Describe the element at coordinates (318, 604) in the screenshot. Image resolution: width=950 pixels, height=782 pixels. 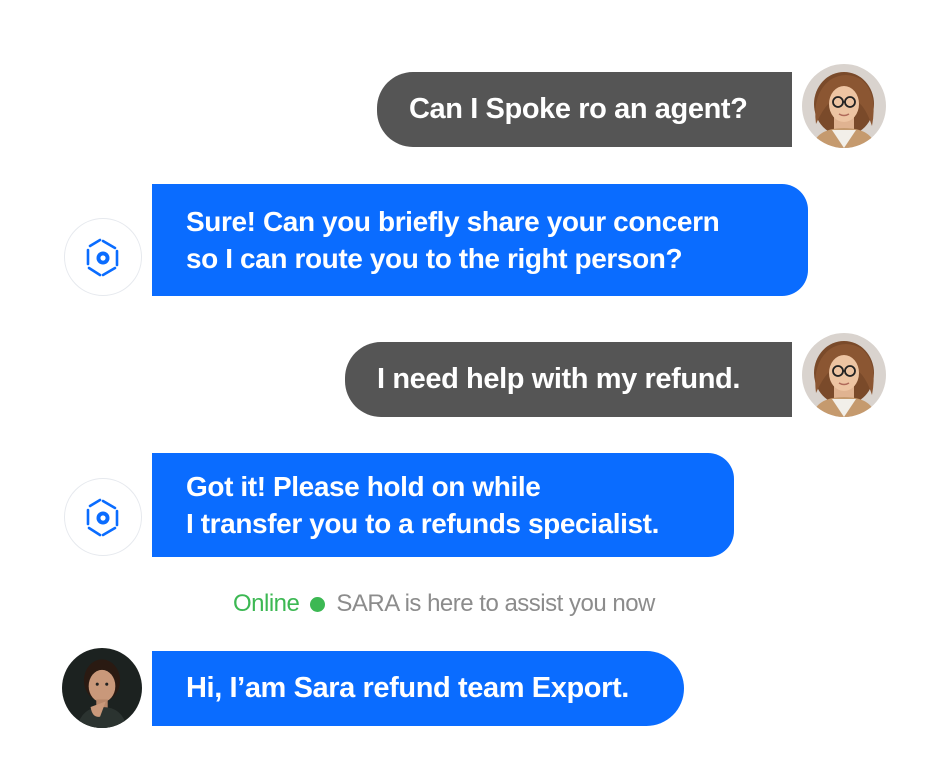
I see `online-dot-icon` at that location.